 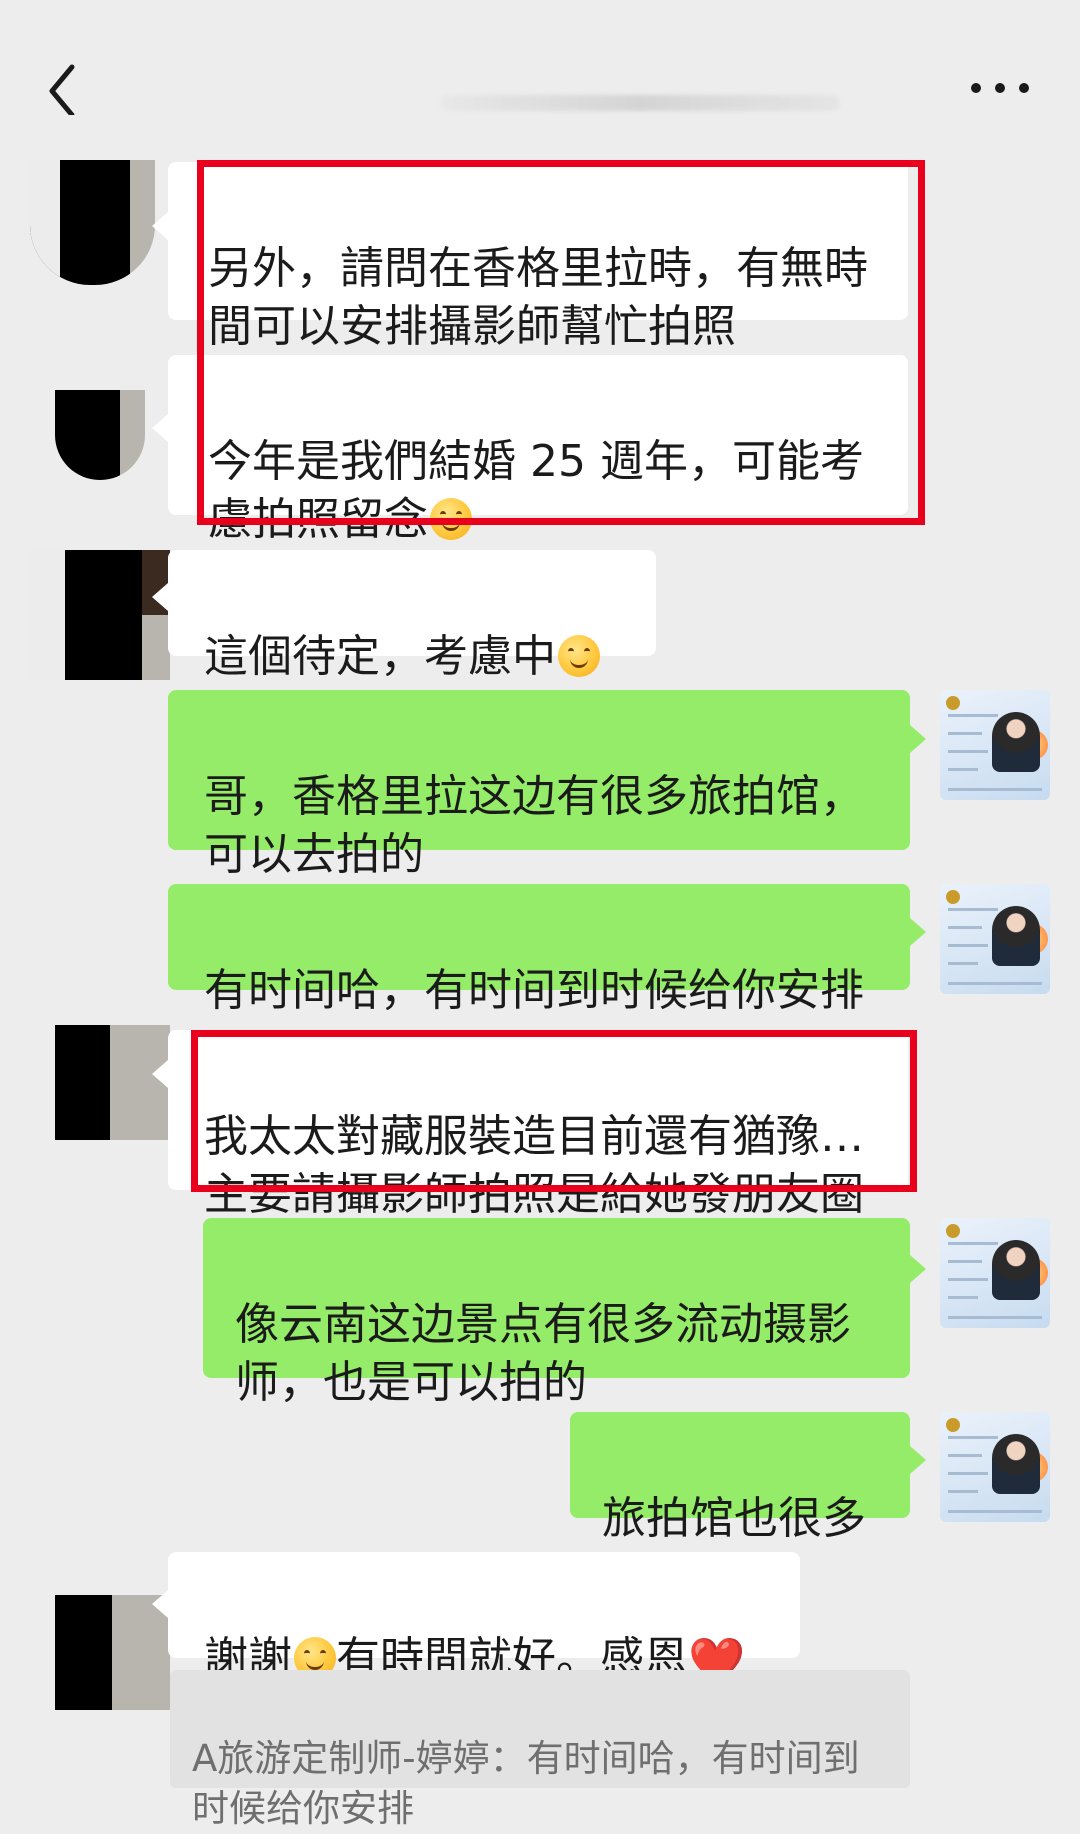 What do you see at coordinates (536, 490) in the screenshot?
I see `message-text: 今年是我們結婚 25 週年，可能考 慮拍照留念` at bounding box center [536, 490].